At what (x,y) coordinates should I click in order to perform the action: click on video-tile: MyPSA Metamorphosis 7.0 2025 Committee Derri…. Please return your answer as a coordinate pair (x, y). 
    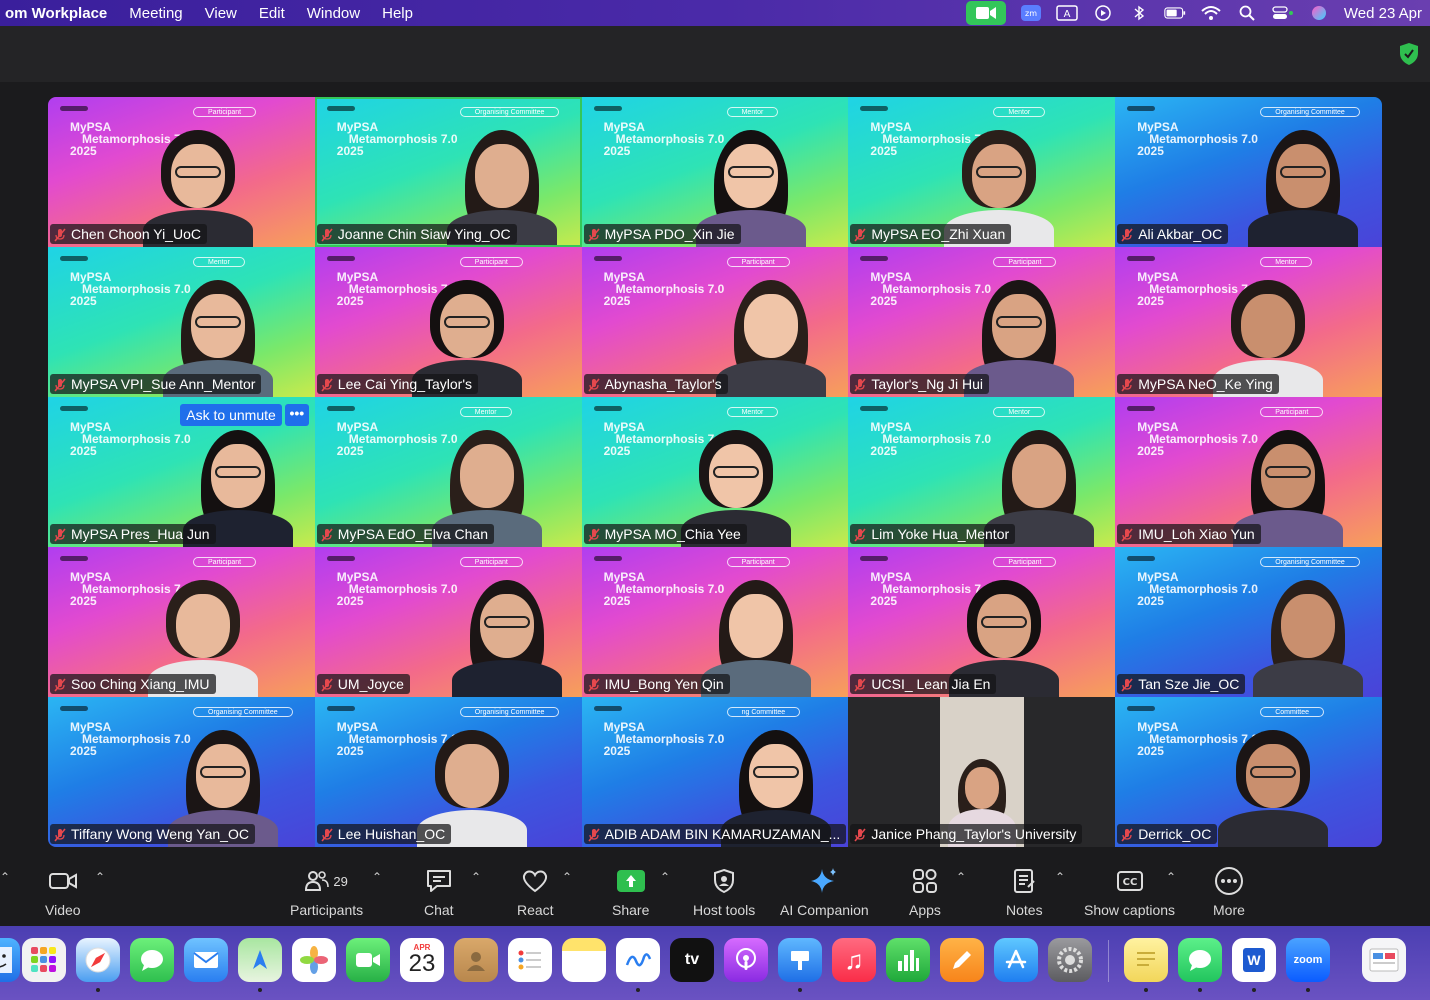
    Looking at the image, I should click on (1248, 772).